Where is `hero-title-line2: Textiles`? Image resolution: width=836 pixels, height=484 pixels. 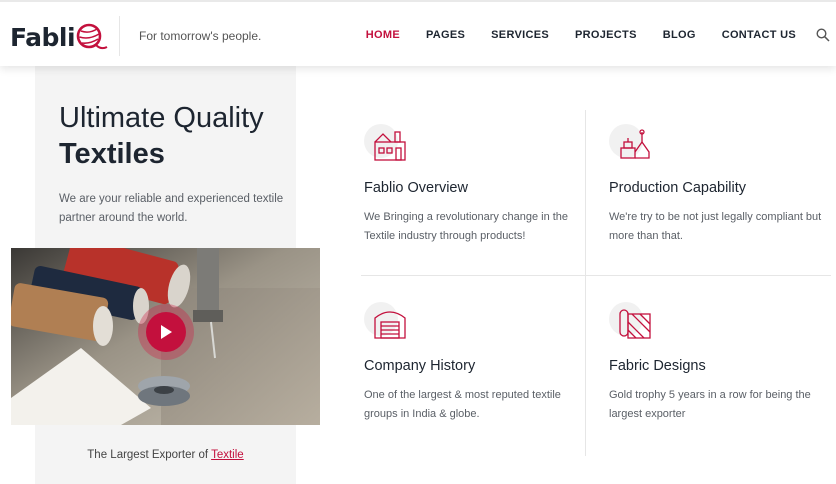 hero-title-line2: Textiles is located at coordinates (112, 154).